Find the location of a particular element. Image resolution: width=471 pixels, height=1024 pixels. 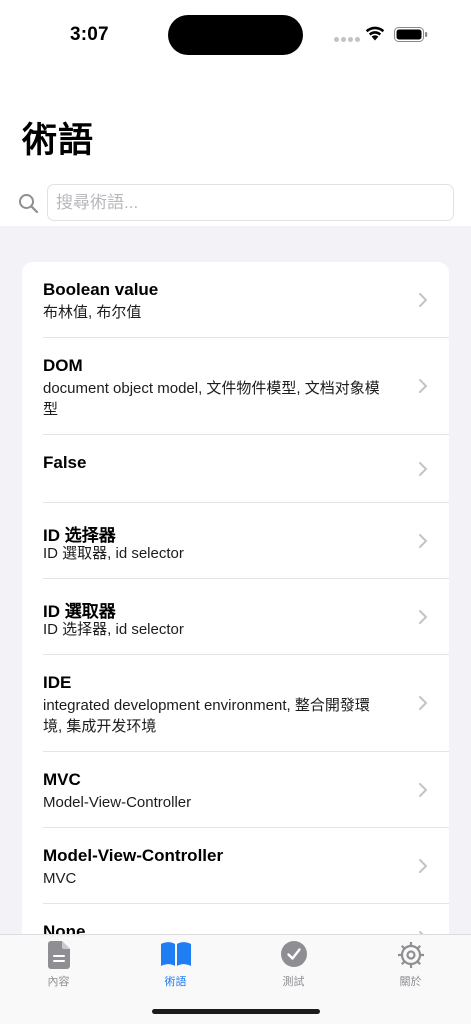

document-icon is located at coordinates (58, 955).